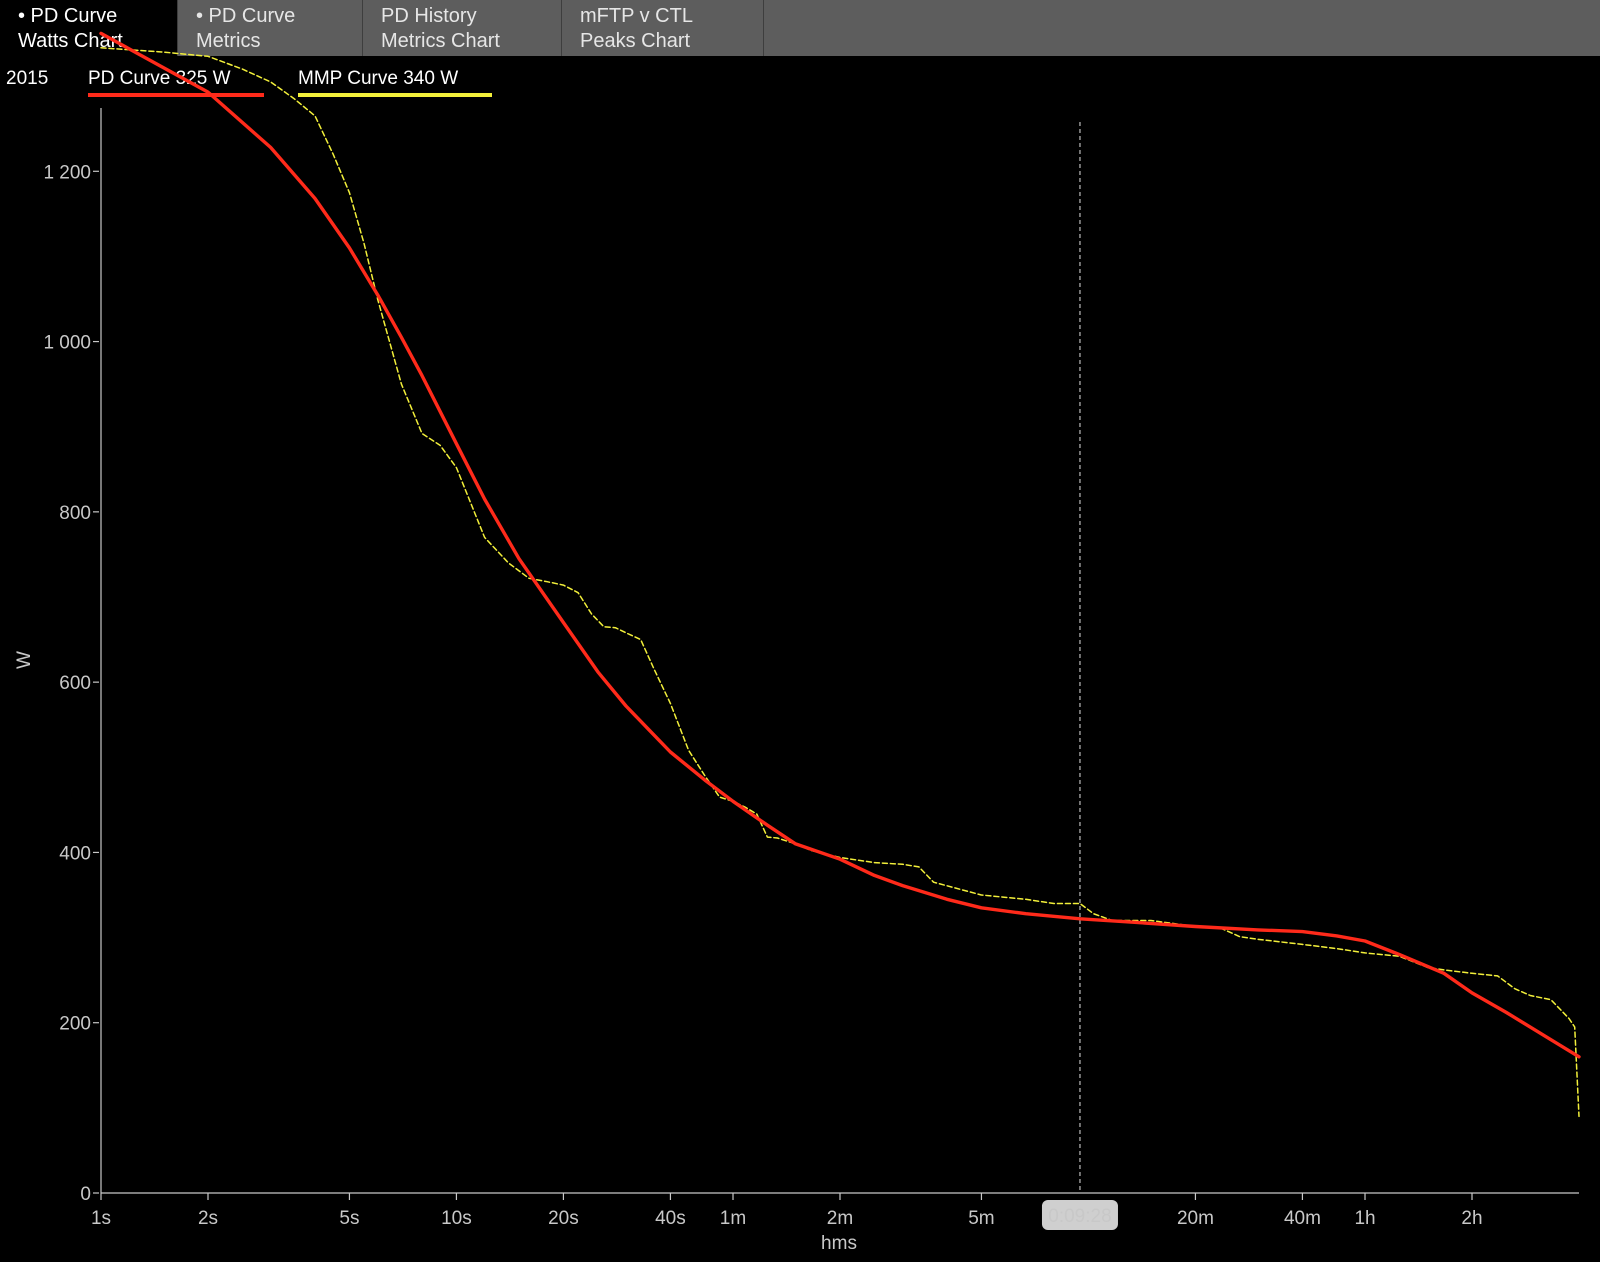  I want to click on y-tick-label: 200, so click(75, 1024).